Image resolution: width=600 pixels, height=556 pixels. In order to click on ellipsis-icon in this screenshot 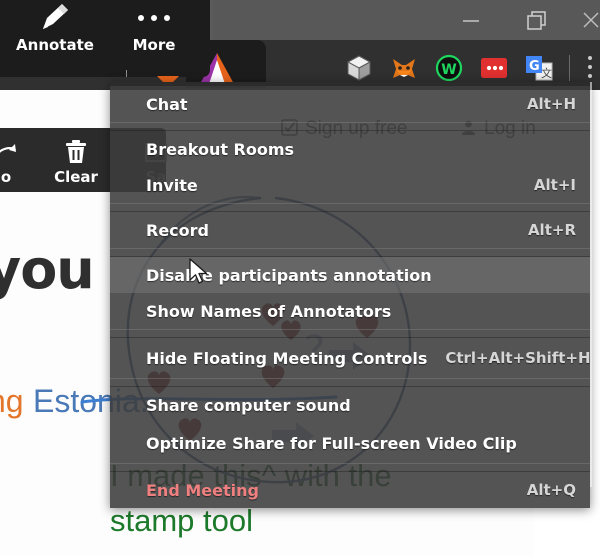, I will do `click(154, 18)`.